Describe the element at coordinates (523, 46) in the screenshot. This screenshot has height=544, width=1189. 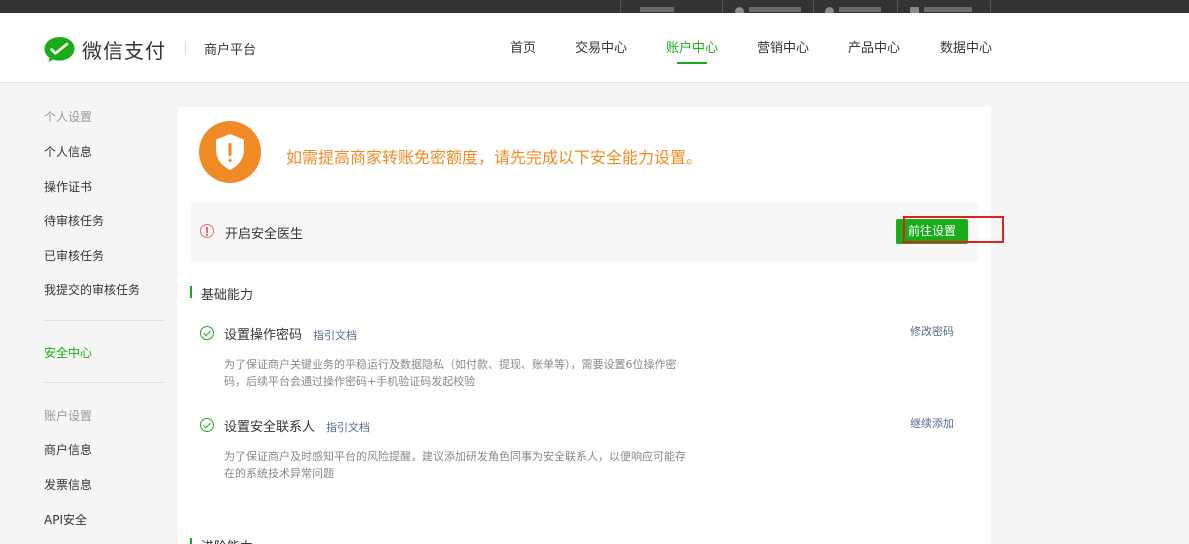
I see `nav-home: 首页` at that location.